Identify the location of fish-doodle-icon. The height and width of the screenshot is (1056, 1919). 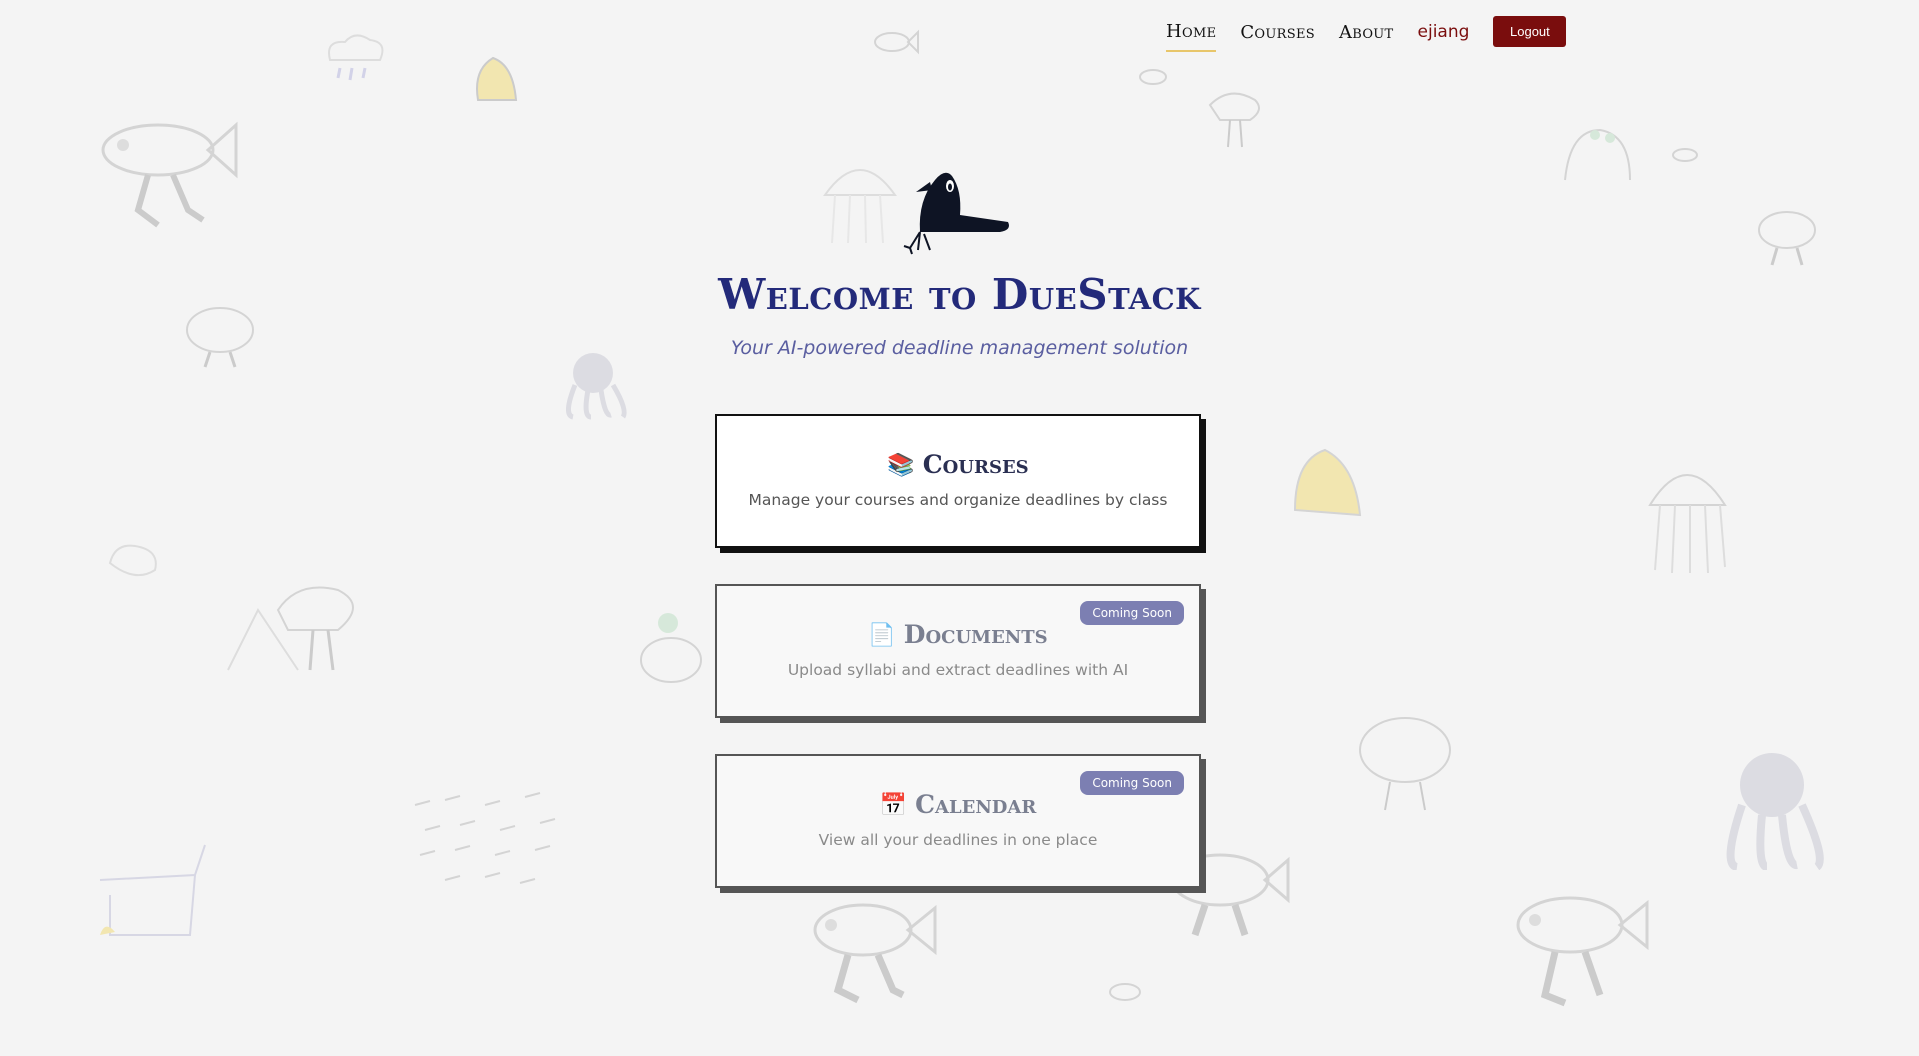
(163, 167).